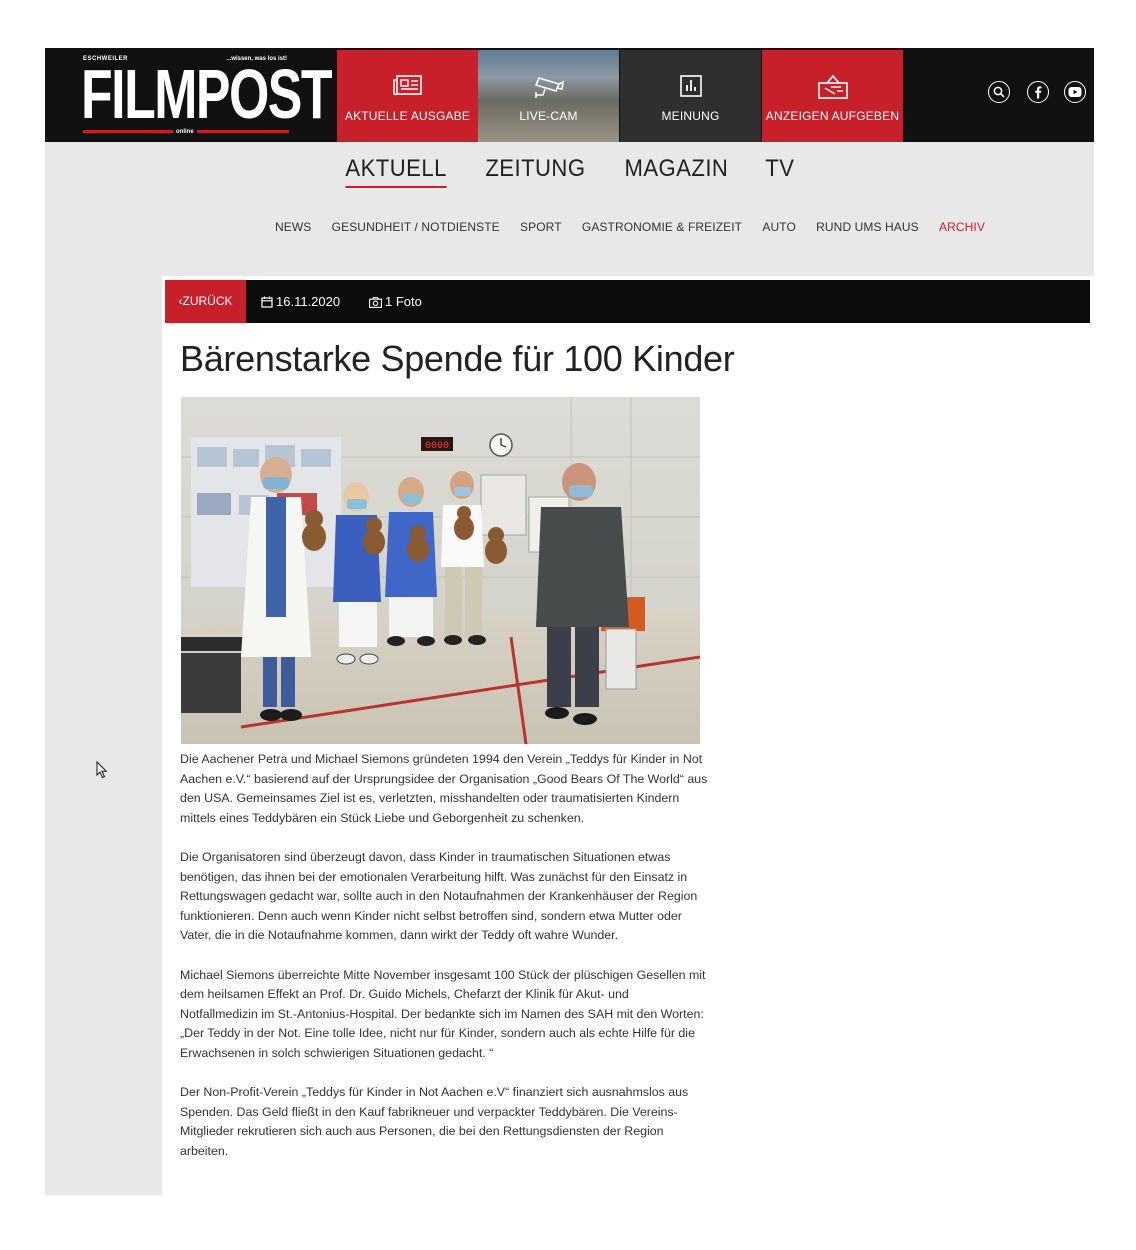 The height and width of the screenshot is (1250, 1136). What do you see at coordinates (185, 132) in the screenshot?
I see `logo-sub: online` at bounding box center [185, 132].